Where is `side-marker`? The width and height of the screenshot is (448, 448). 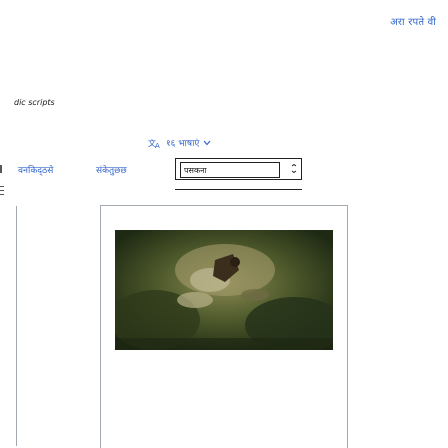 side-marker is located at coordinates (3, 192).